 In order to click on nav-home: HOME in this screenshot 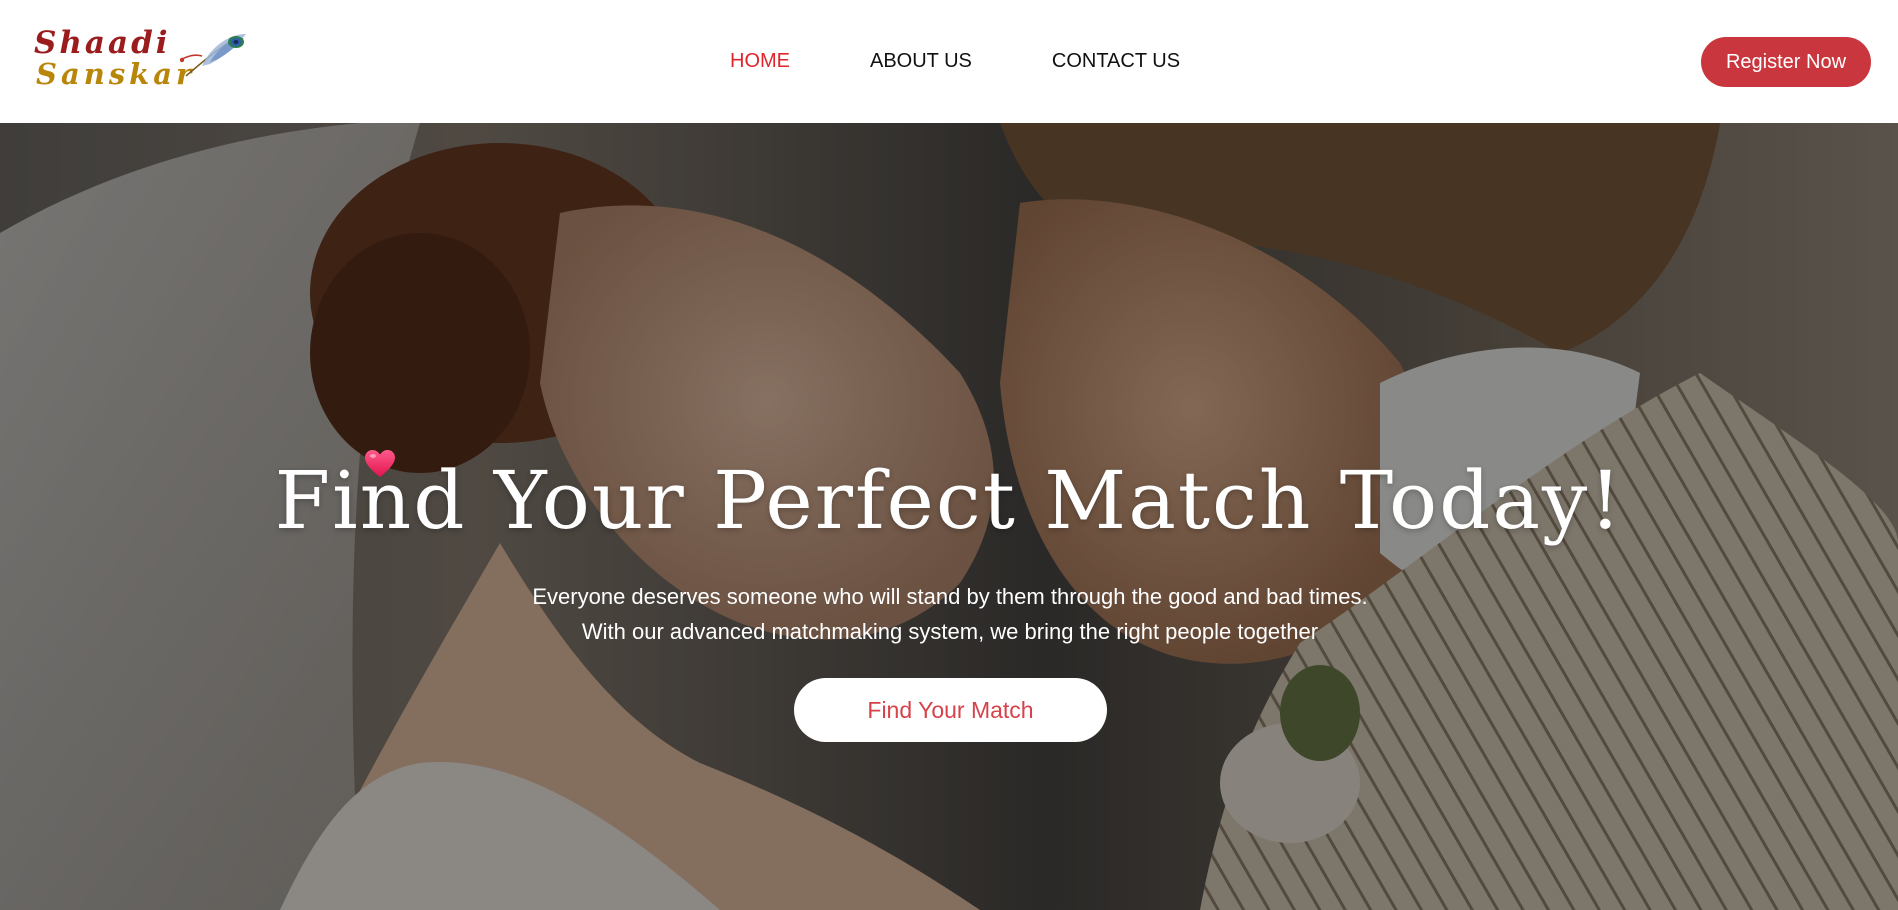, I will do `click(760, 61)`.